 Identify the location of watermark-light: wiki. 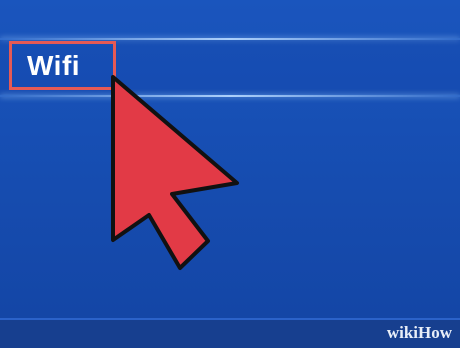
(402, 332).